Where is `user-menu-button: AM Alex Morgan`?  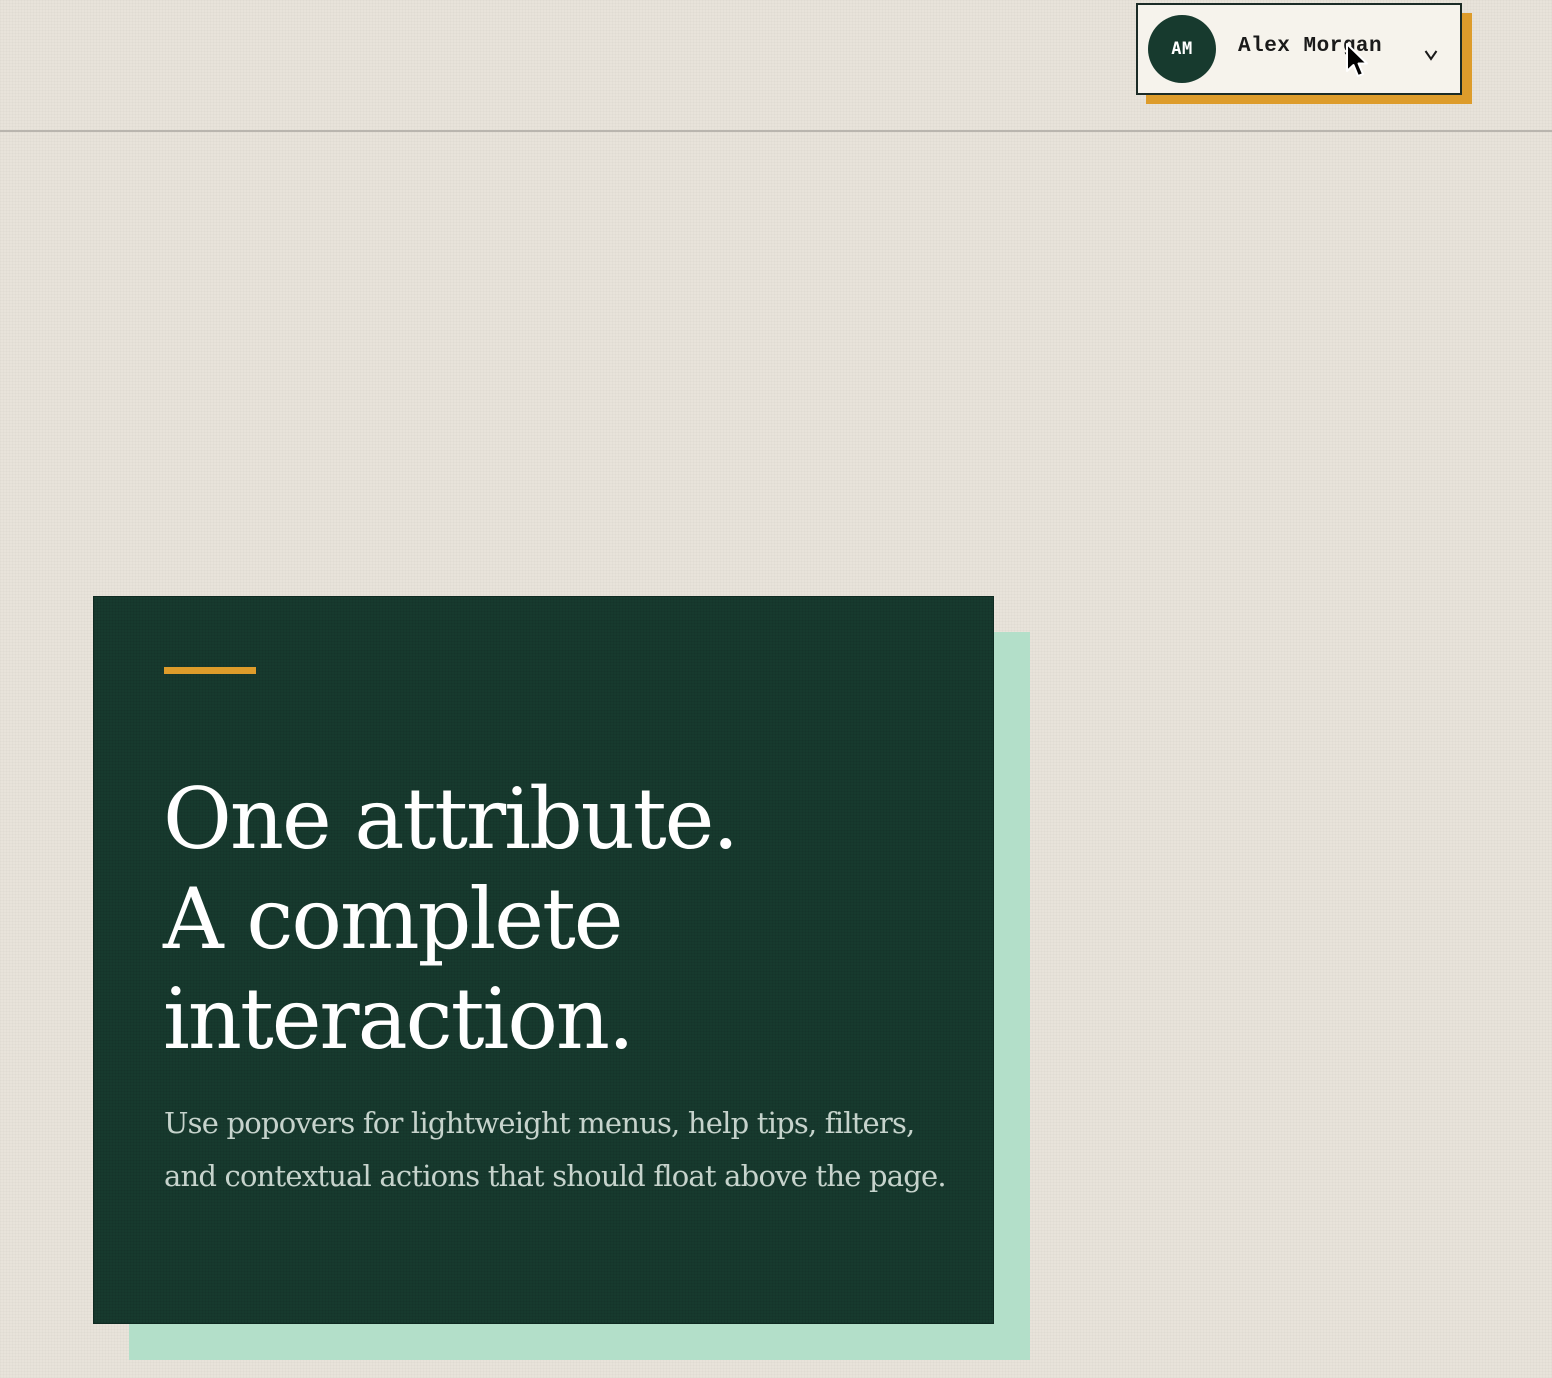
user-menu-button: AM Alex Morgan is located at coordinates (1299, 49).